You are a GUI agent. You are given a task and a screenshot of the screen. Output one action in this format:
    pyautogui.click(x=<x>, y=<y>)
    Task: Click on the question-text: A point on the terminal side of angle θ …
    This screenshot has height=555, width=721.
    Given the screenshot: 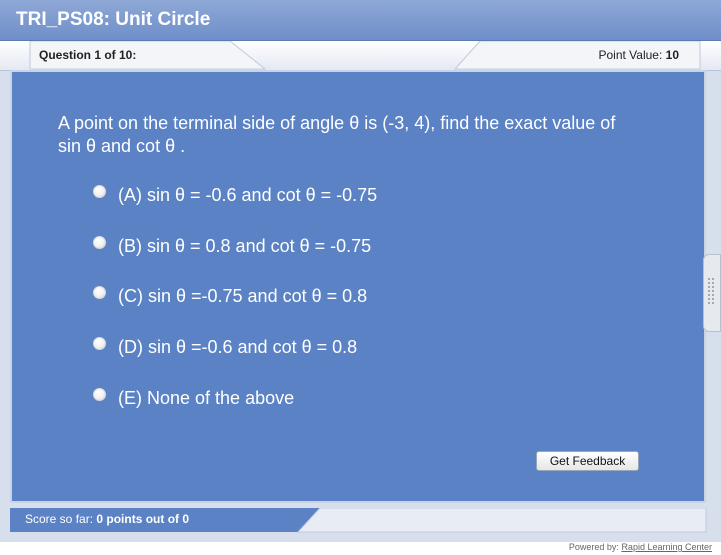 What is the action you would take?
    pyautogui.click(x=337, y=134)
    